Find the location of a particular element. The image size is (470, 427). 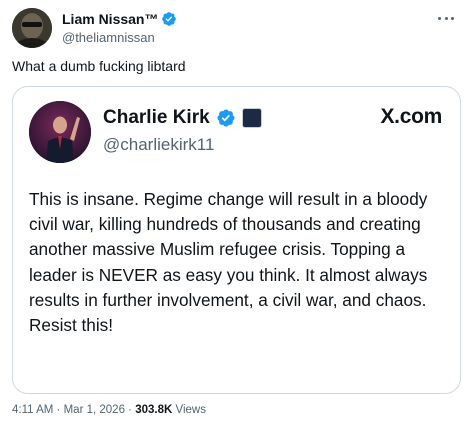

views-label: Views is located at coordinates (190, 410).